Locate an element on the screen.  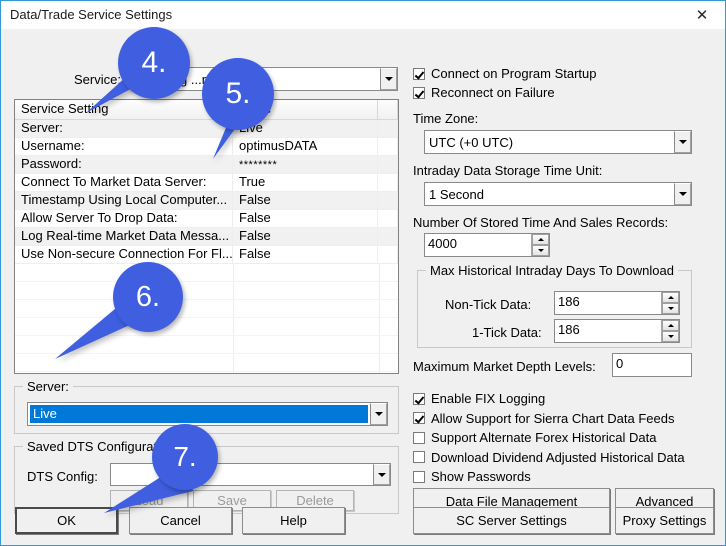
callout-7: 7. is located at coordinates (185, 457).